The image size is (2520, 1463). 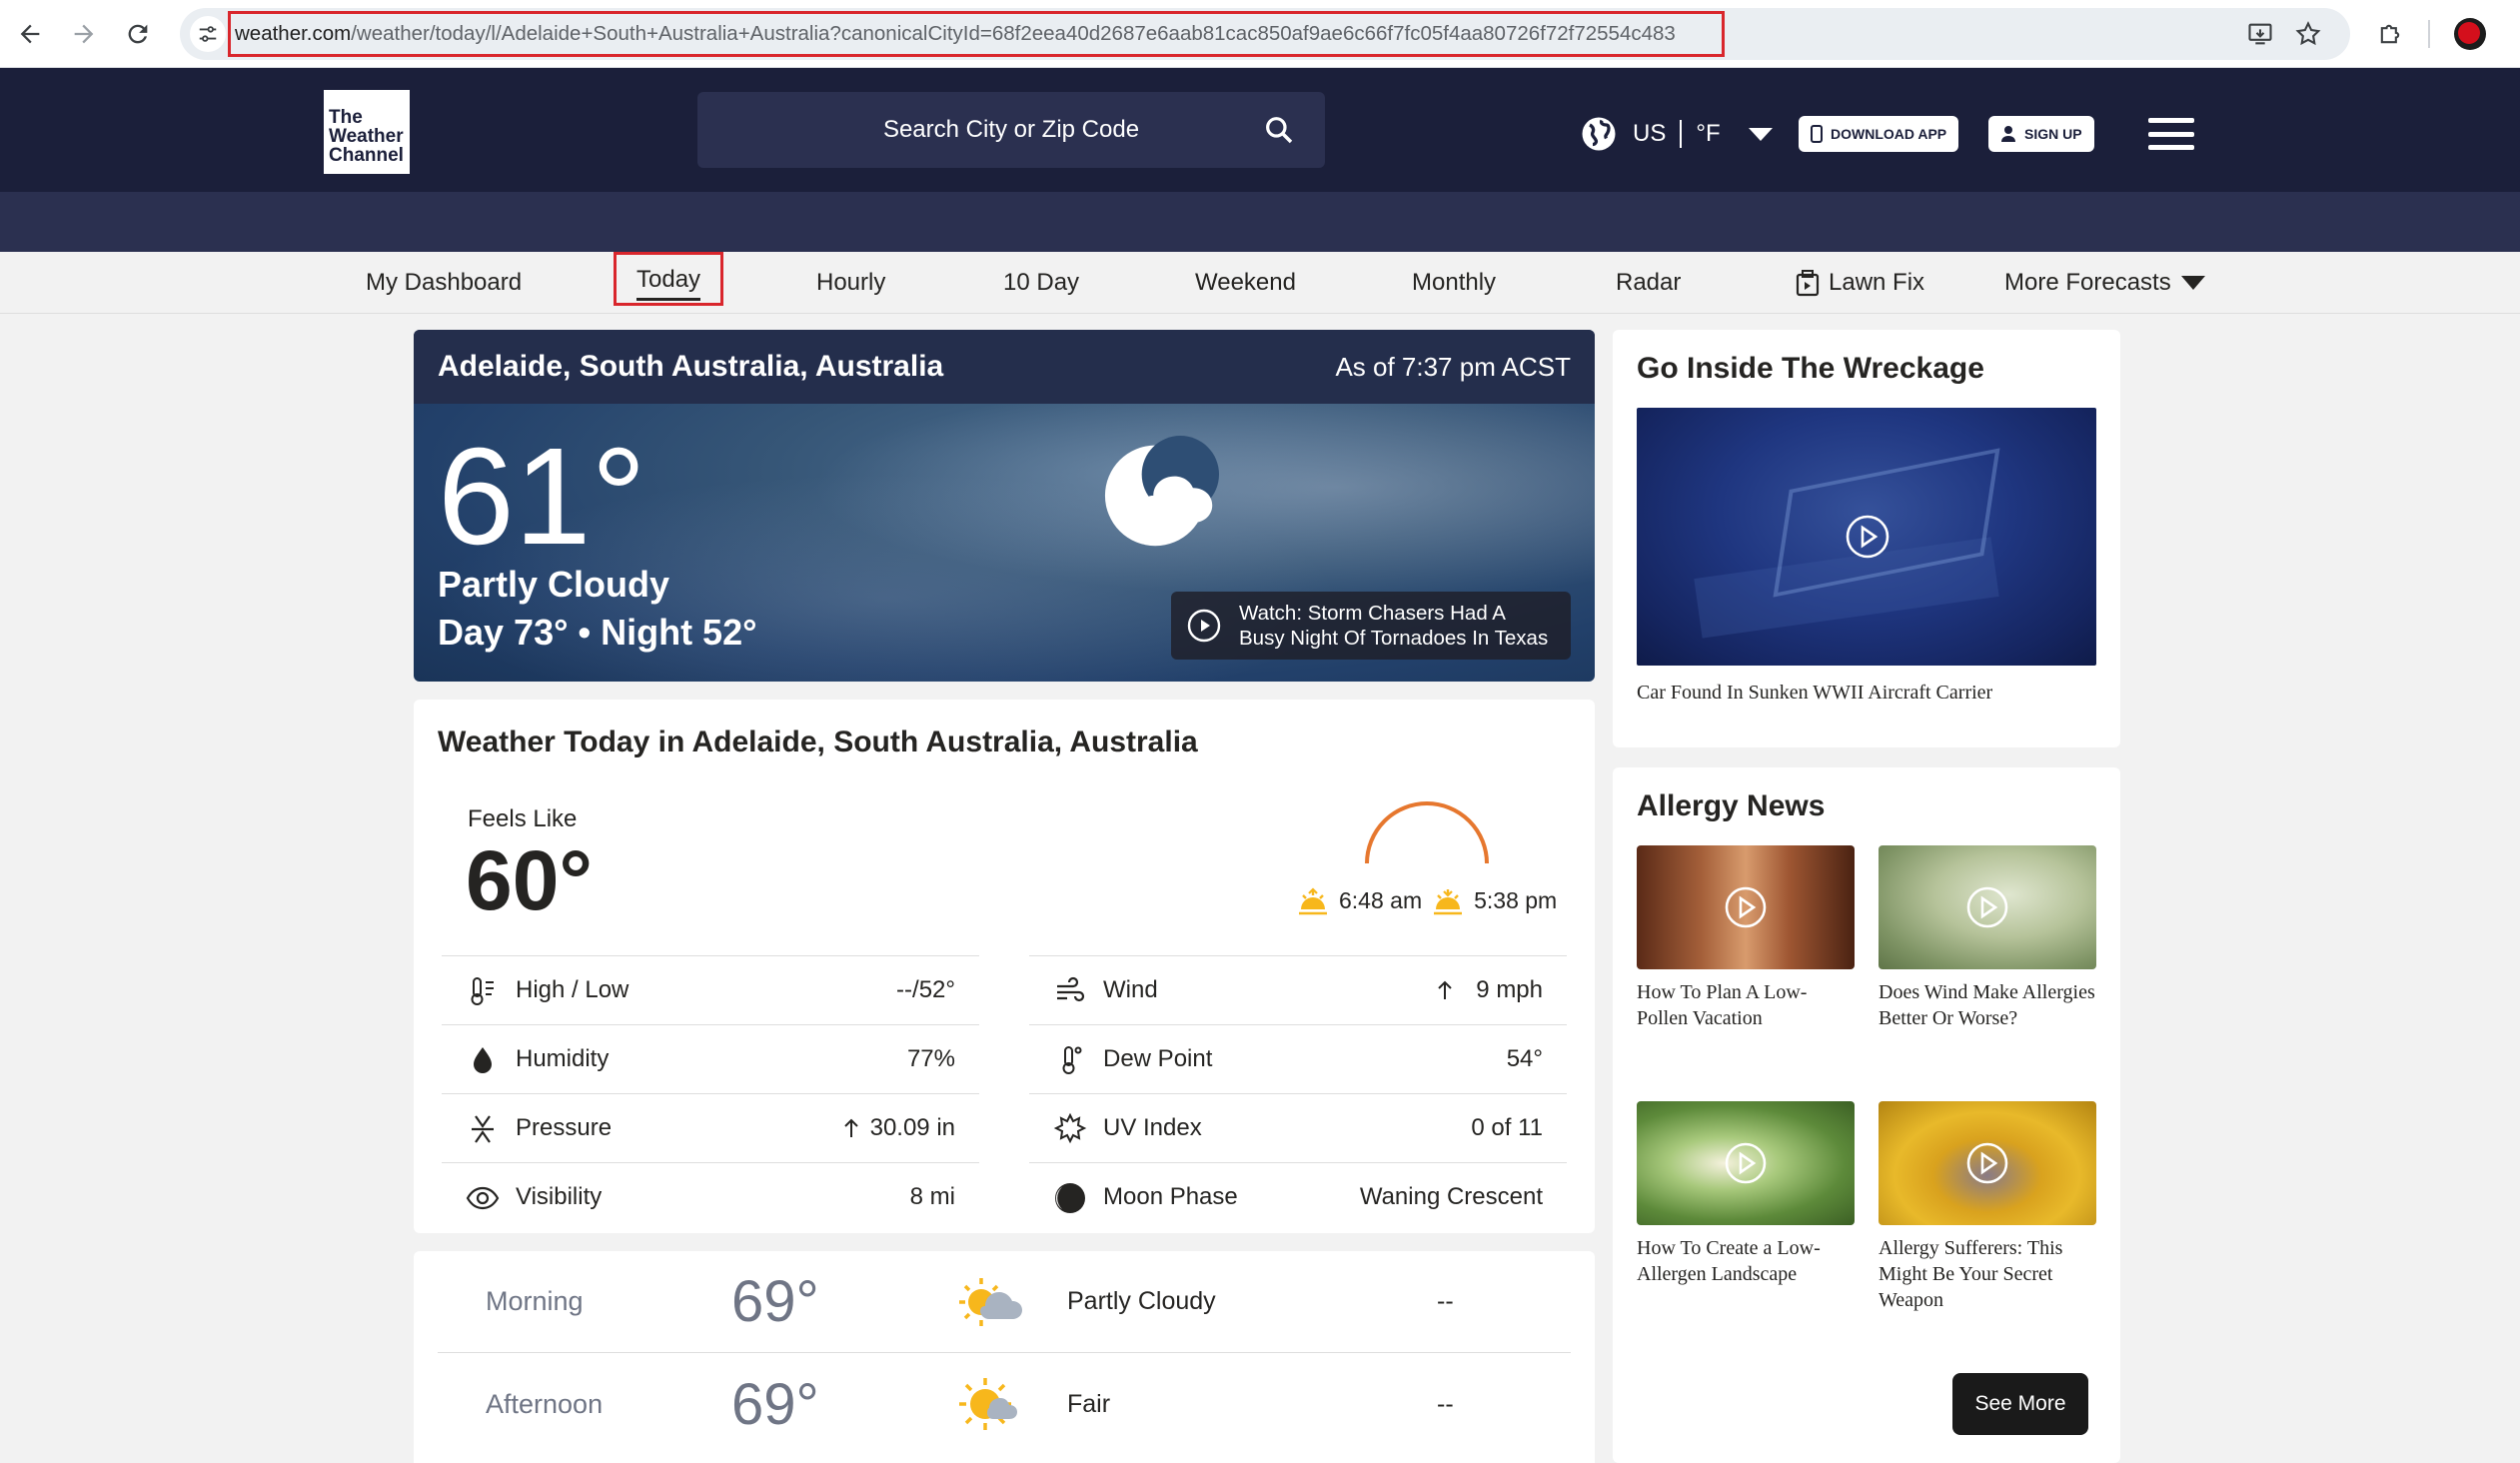 I want to click on profile-button, so click(x=2470, y=34).